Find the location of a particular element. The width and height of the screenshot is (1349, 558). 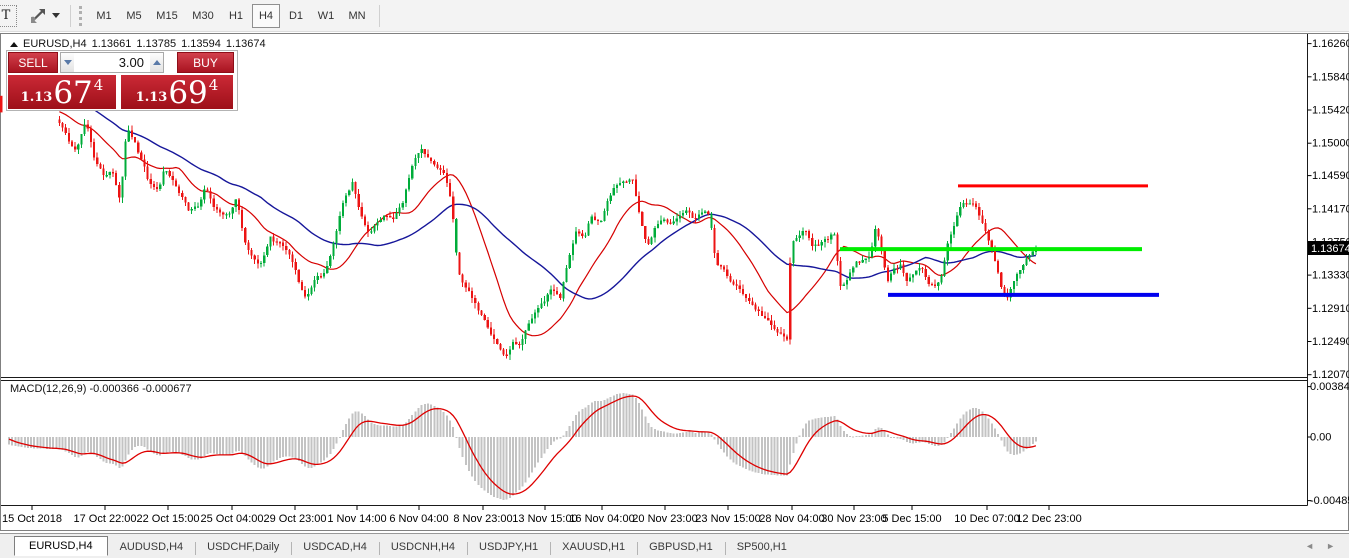

current-price-value: 1.13674 is located at coordinates (1330, 249).